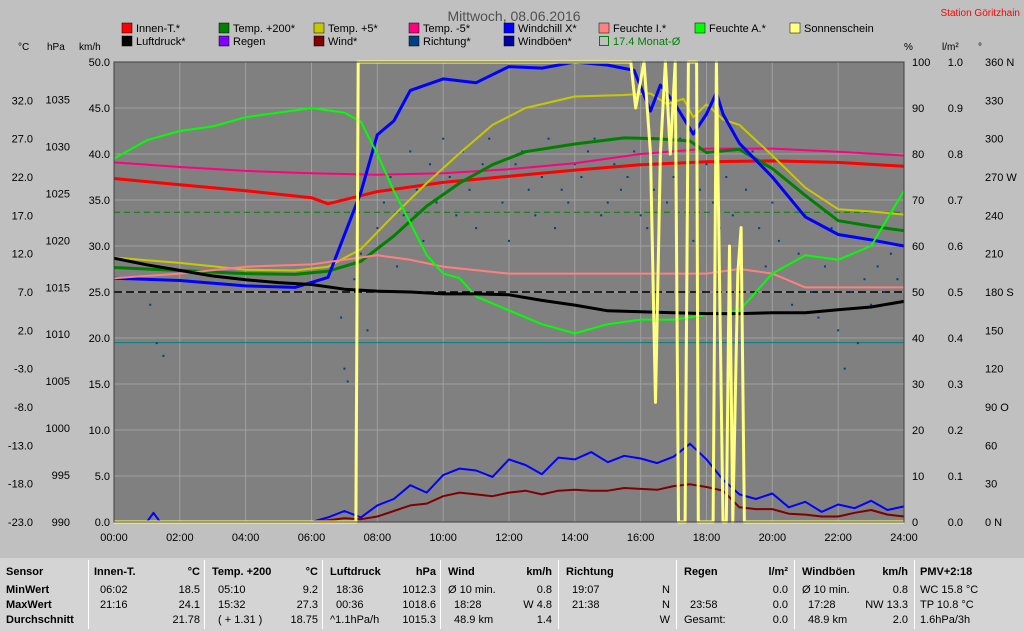  What do you see at coordinates (419, 620) in the screenshot?
I see `stats-value: 1015.3` at bounding box center [419, 620].